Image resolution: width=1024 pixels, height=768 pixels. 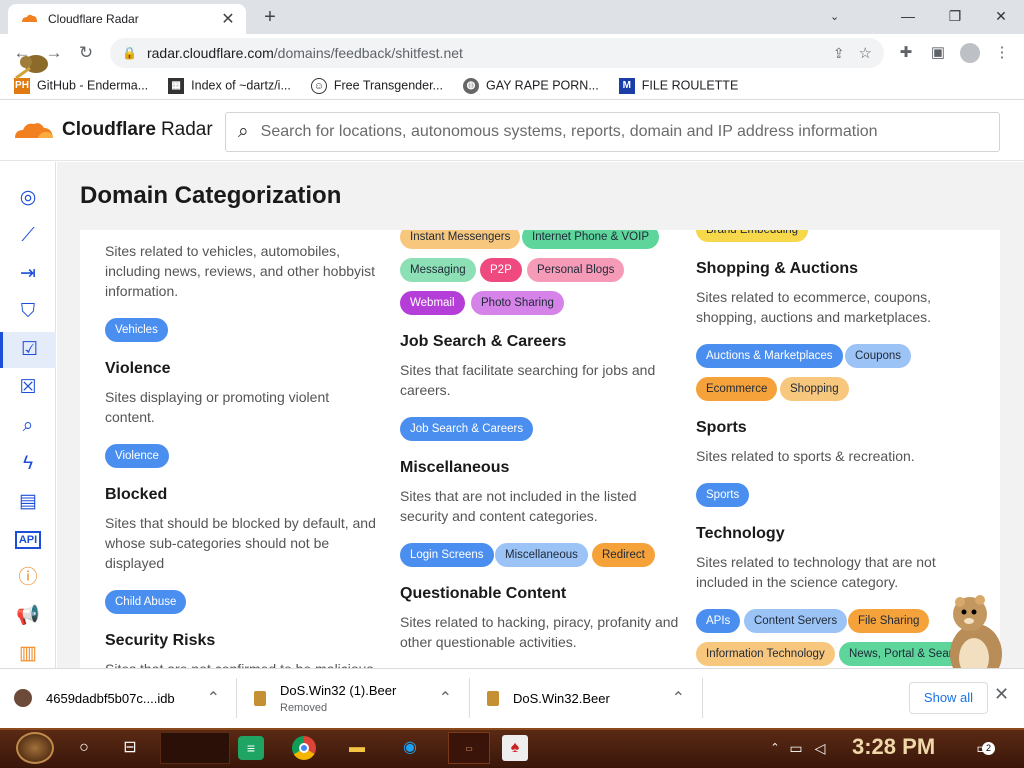 What do you see at coordinates (35, 748) in the screenshot?
I see `start-button` at bounding box center [35, 748].